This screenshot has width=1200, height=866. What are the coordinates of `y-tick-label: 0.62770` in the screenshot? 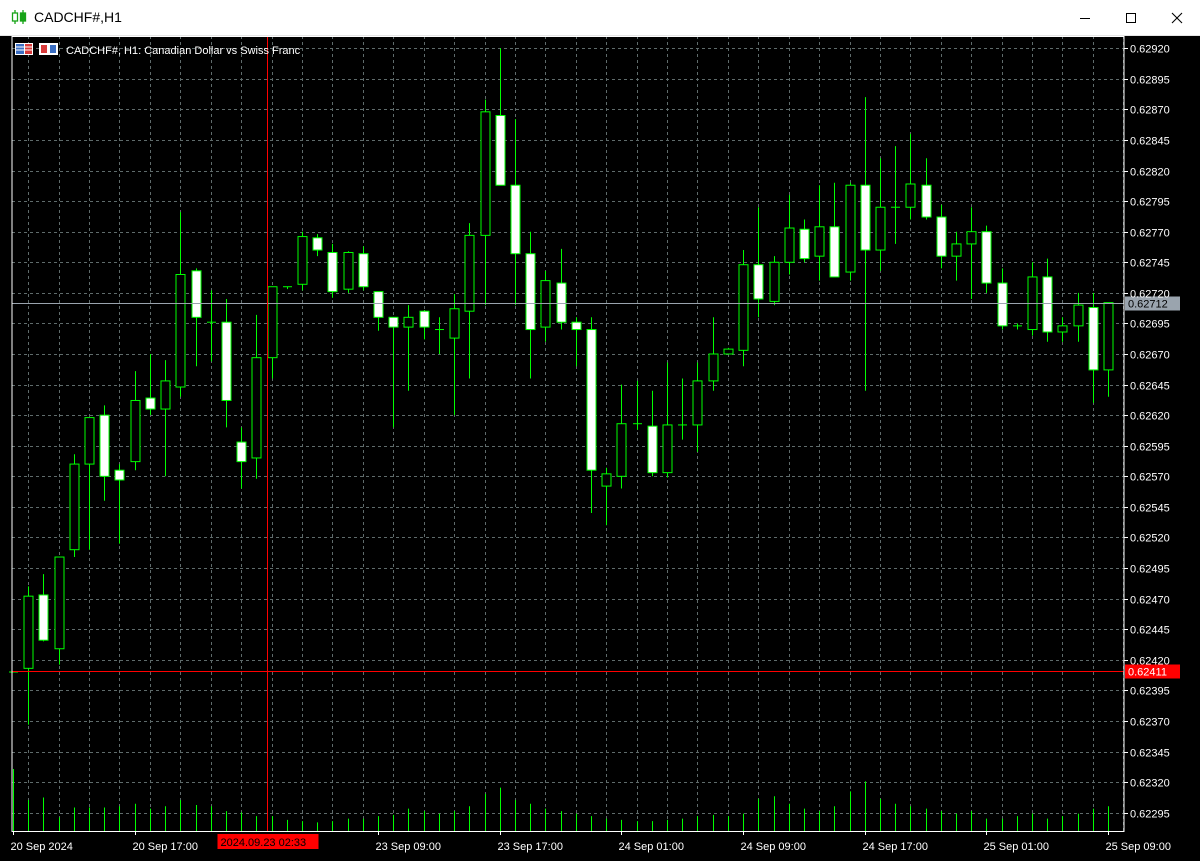 It's located at (1150, 234).